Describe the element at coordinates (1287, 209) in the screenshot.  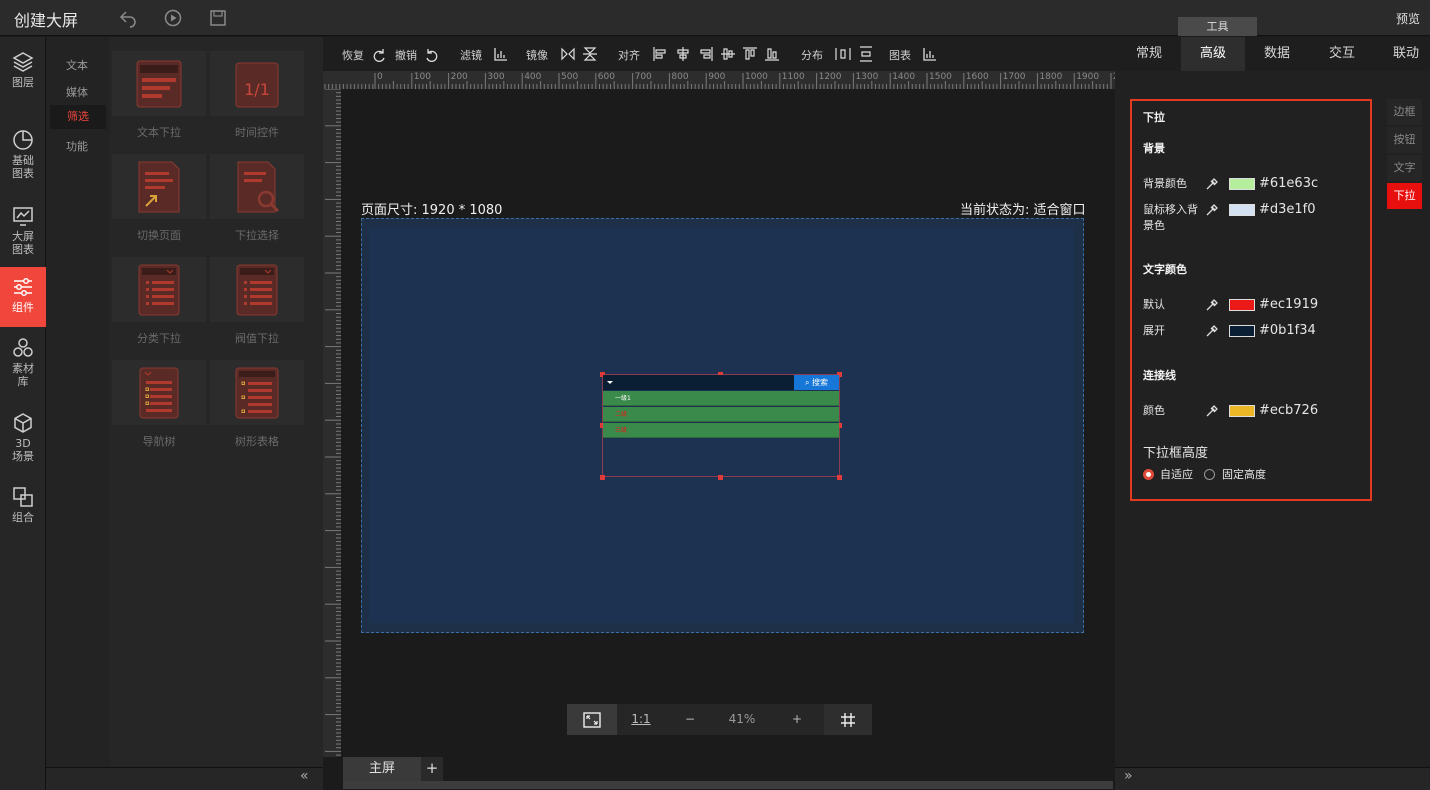
I see `hover-color-value: #d3e1f0` at that location.